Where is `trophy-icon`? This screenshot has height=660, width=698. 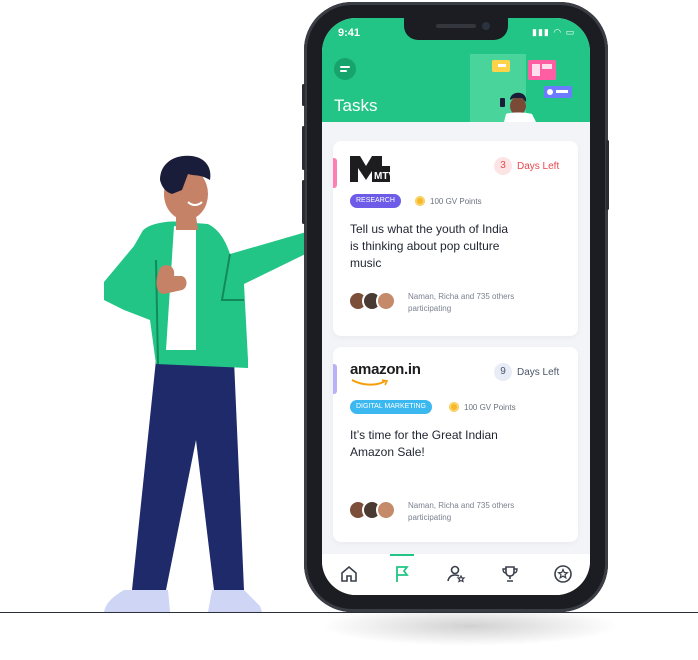
trophy-icon is located at coordinates (510, 574).